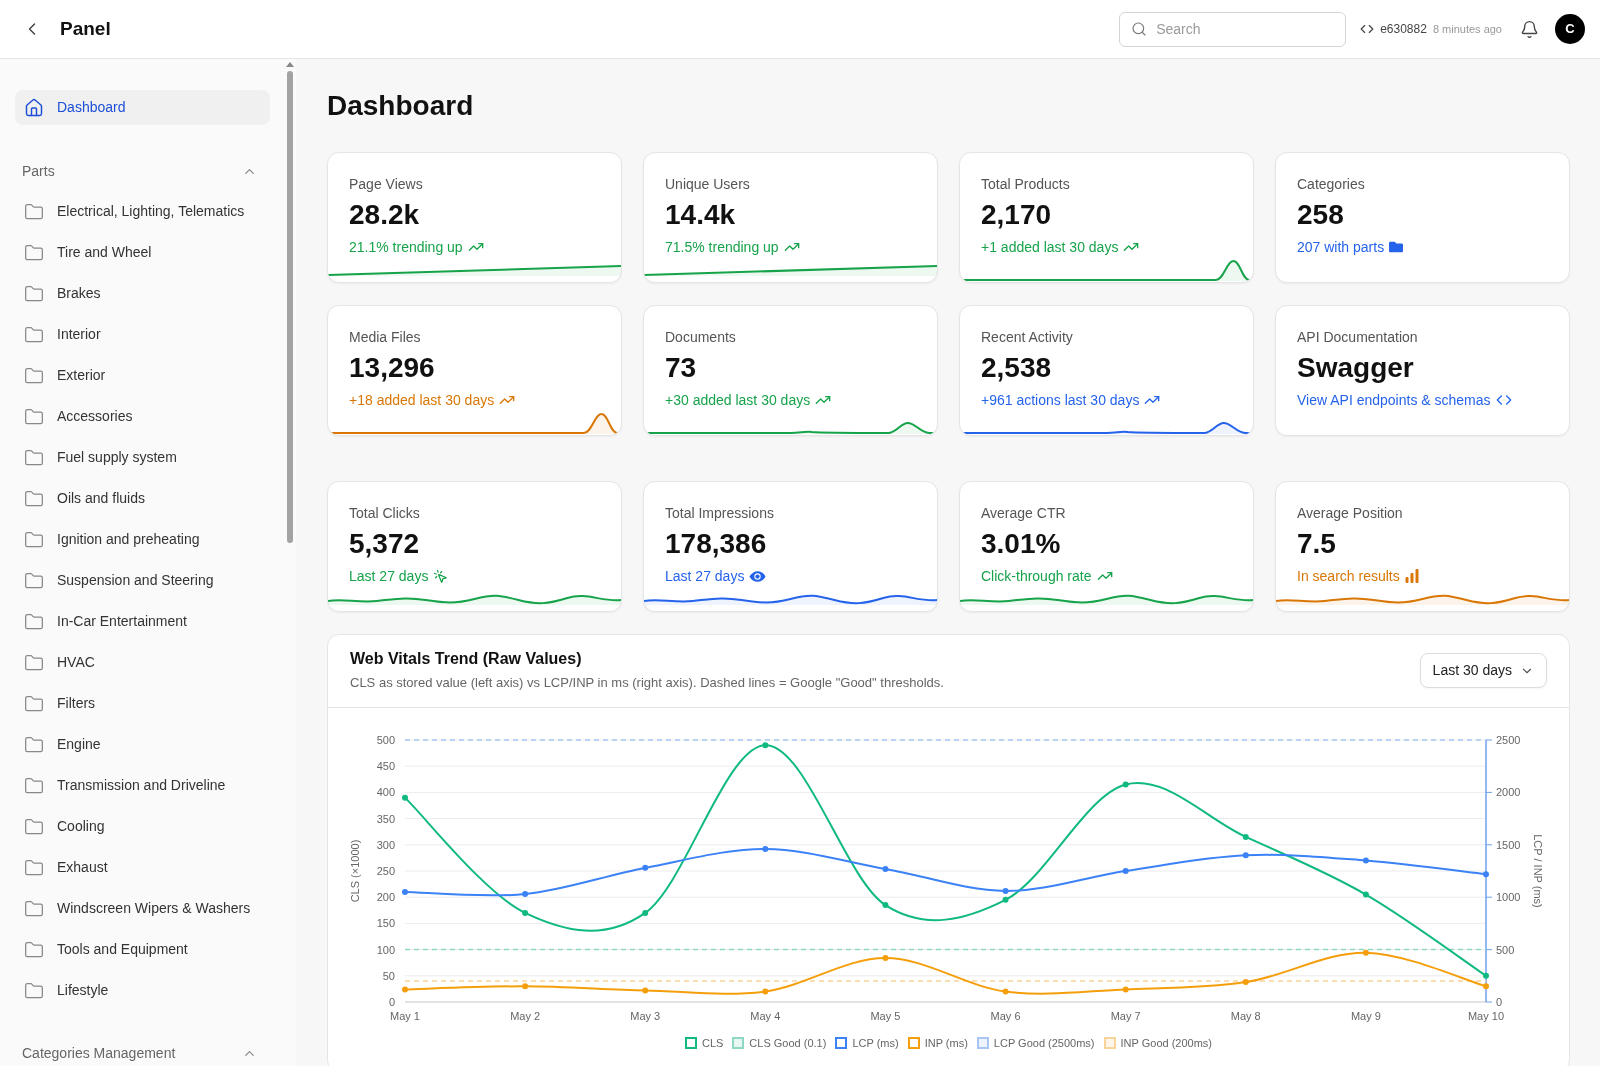  Describe the element at coordinates (466, 659) in the screenshot. I see `chart-title: Web Vitals Trend (Raw Values)` at that location.